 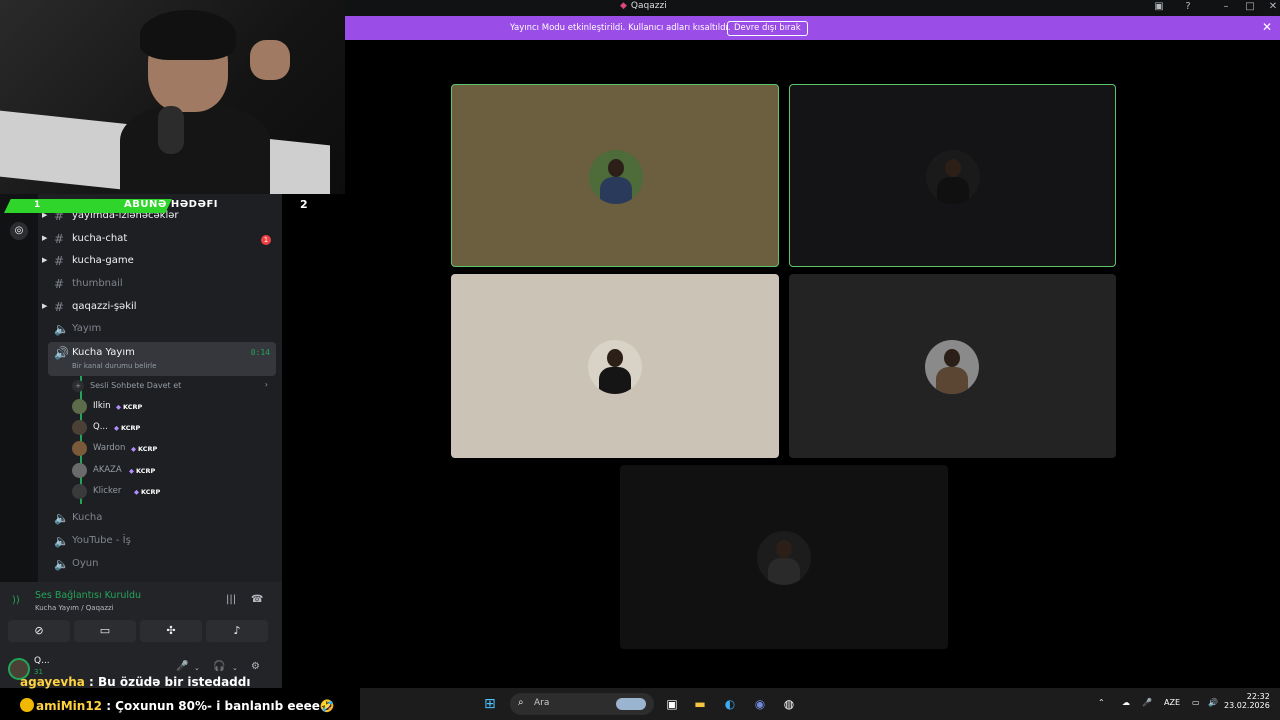 I want to click on chat-text: : Çoxunun 80%- i banlanıb eeee🤣, so click(x=218, y=706).